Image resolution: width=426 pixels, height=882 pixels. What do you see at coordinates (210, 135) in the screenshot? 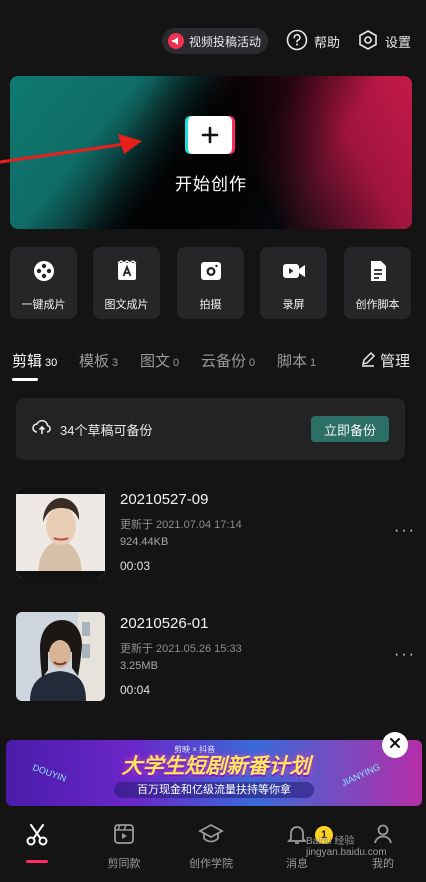
I see `plus-icon` at bounding box center [210, 135].